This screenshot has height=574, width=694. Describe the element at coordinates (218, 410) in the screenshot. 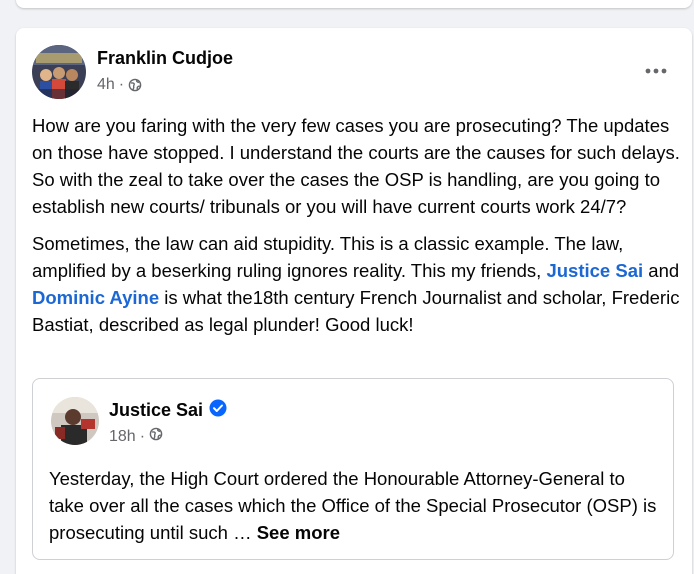

I see `verified-badge-icon` at that location.